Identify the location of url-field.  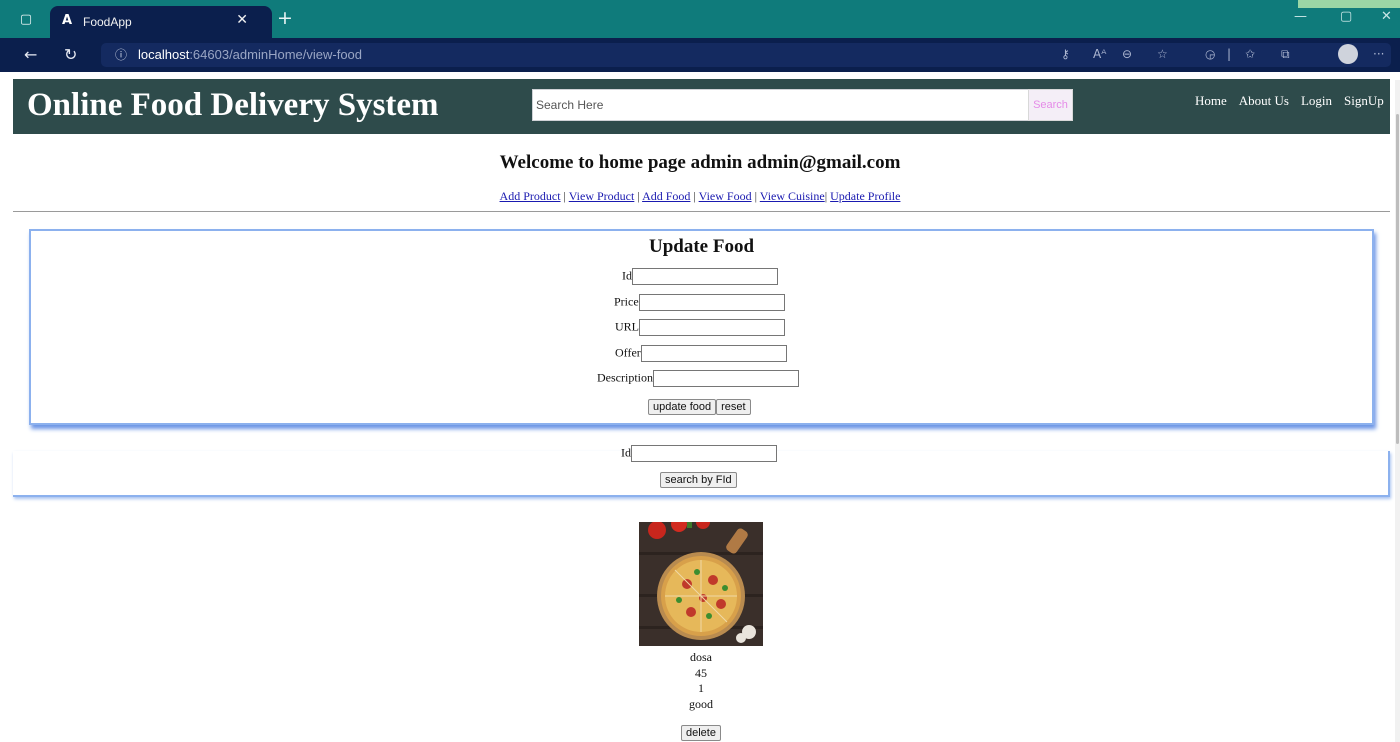
(712, 327).